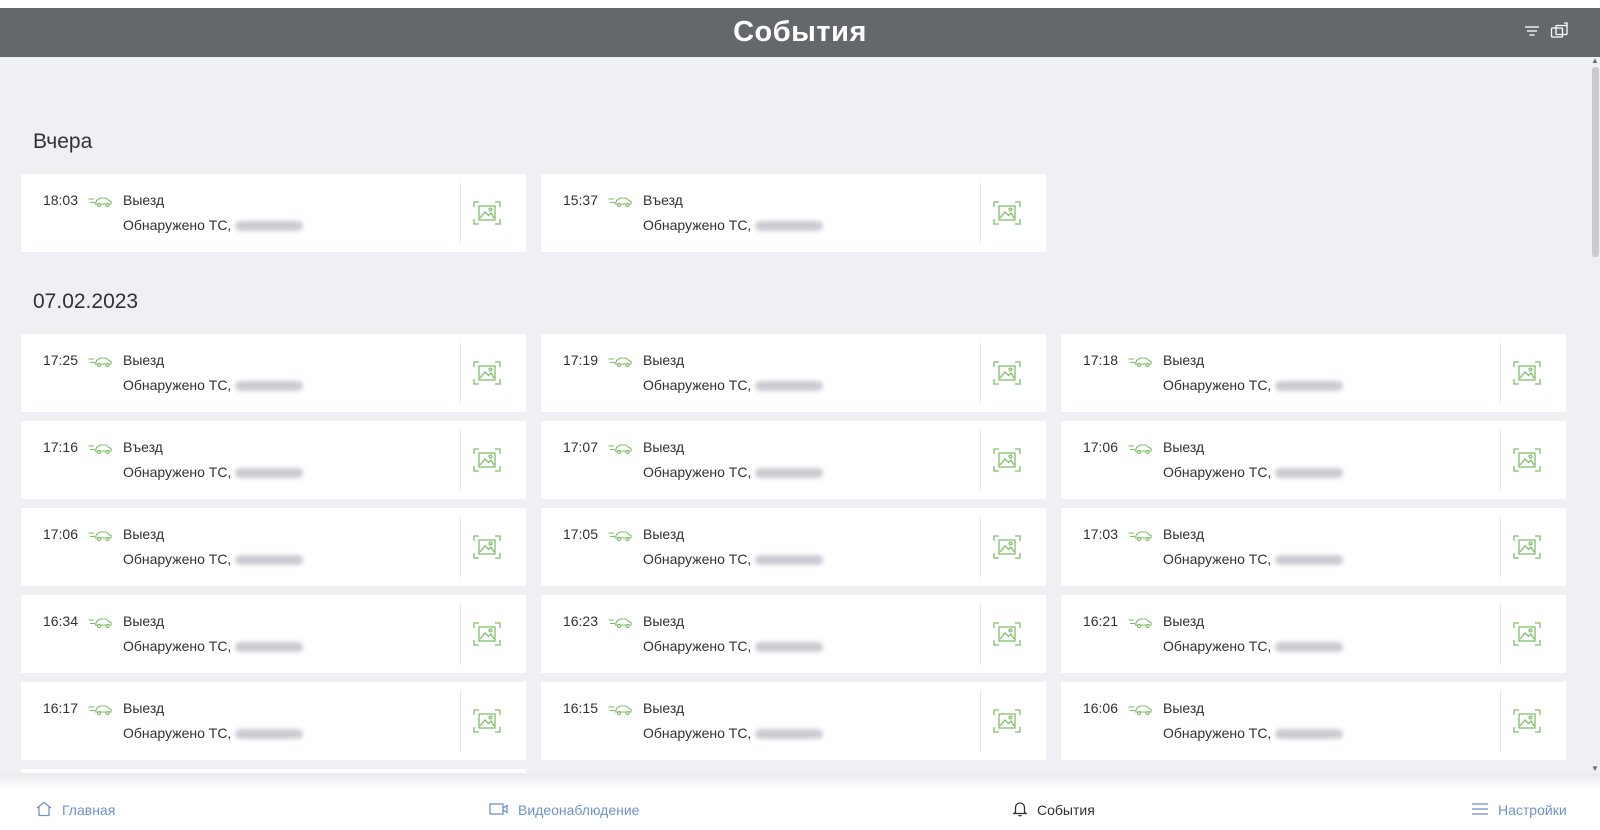 The height and width of the screenshot is (830, 1600). Describe the element at coordinates (793, 634) in the screenshot. I see `event-card: 16:23 Выезд Обнаружено ТС,` at that location.